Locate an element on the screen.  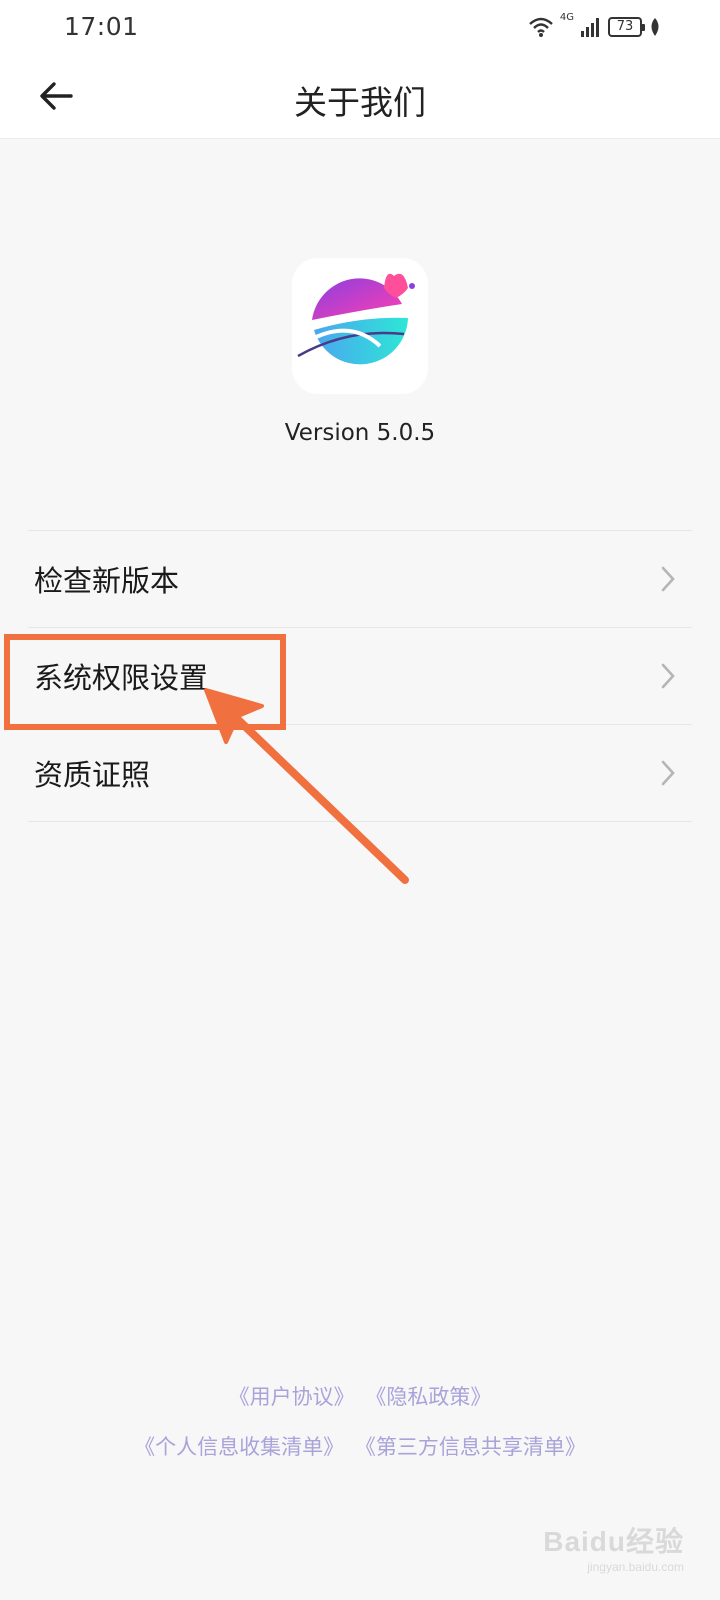
footer-links: 《用户协议》 《隐私政策》 《个人信息收集清单》 《第三方信息共享清单》 is located at coordinates (360, 1431).